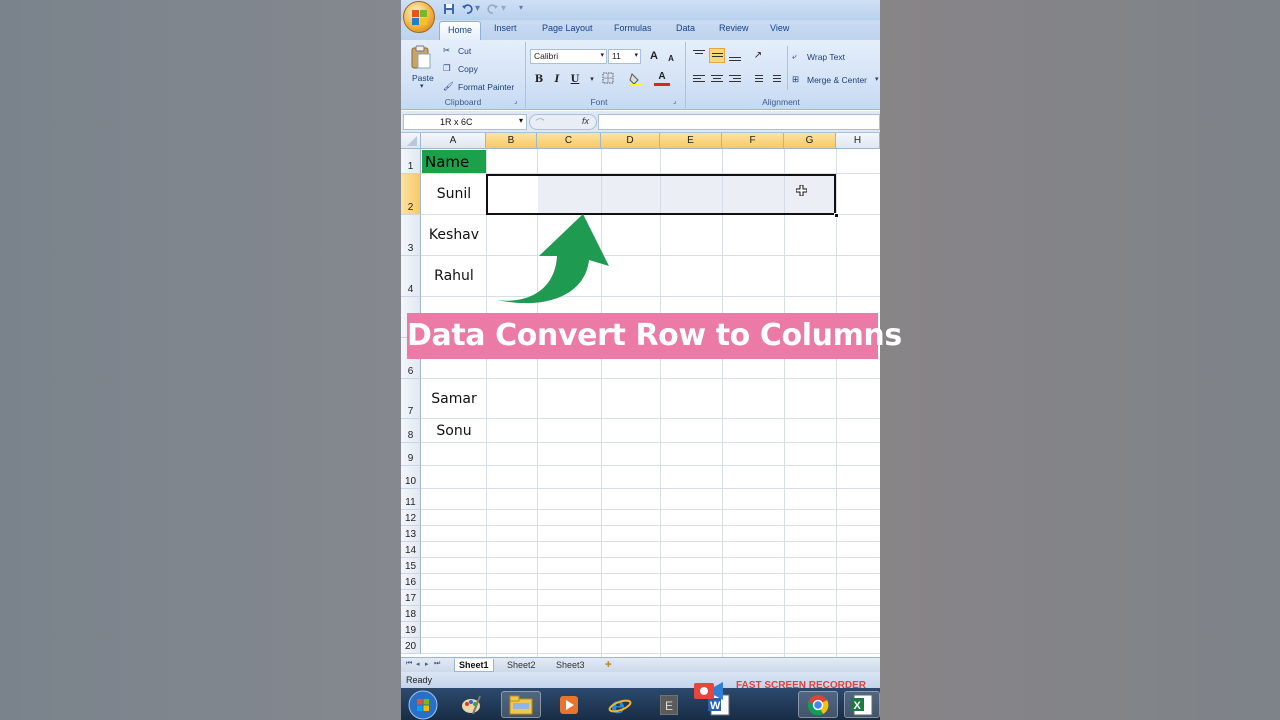 This screenshot has height=720, width=1280. Describe the element at coordinates (569, 704) in the screenshot. I see `media-player-taskbar-icon` at that location.